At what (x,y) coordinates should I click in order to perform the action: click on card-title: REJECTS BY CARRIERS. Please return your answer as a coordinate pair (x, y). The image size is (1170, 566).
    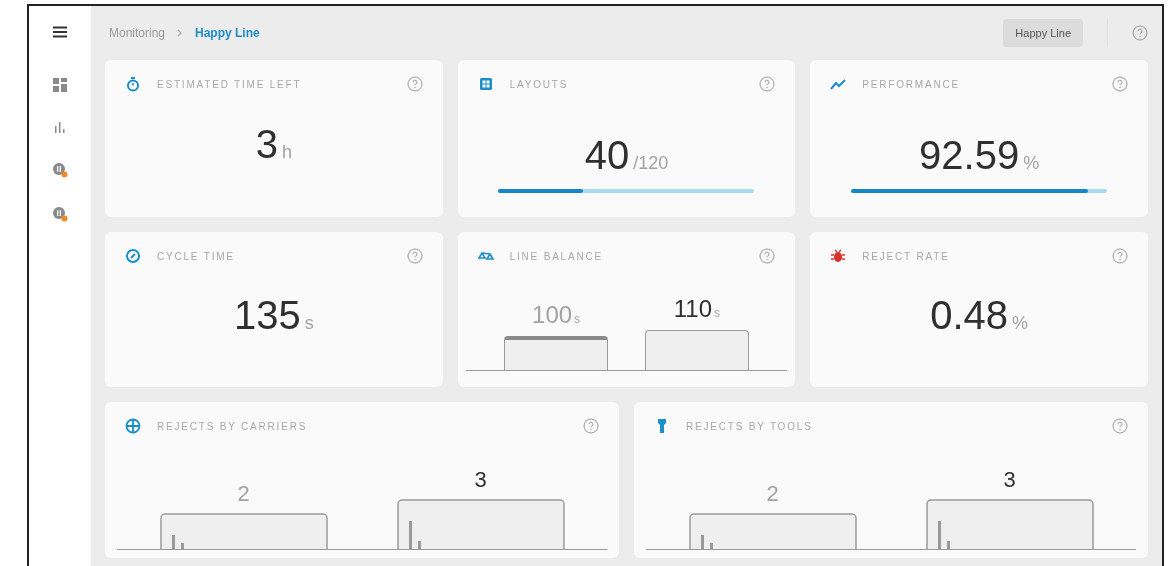
    Looking at the image, I should click on (232, 426).